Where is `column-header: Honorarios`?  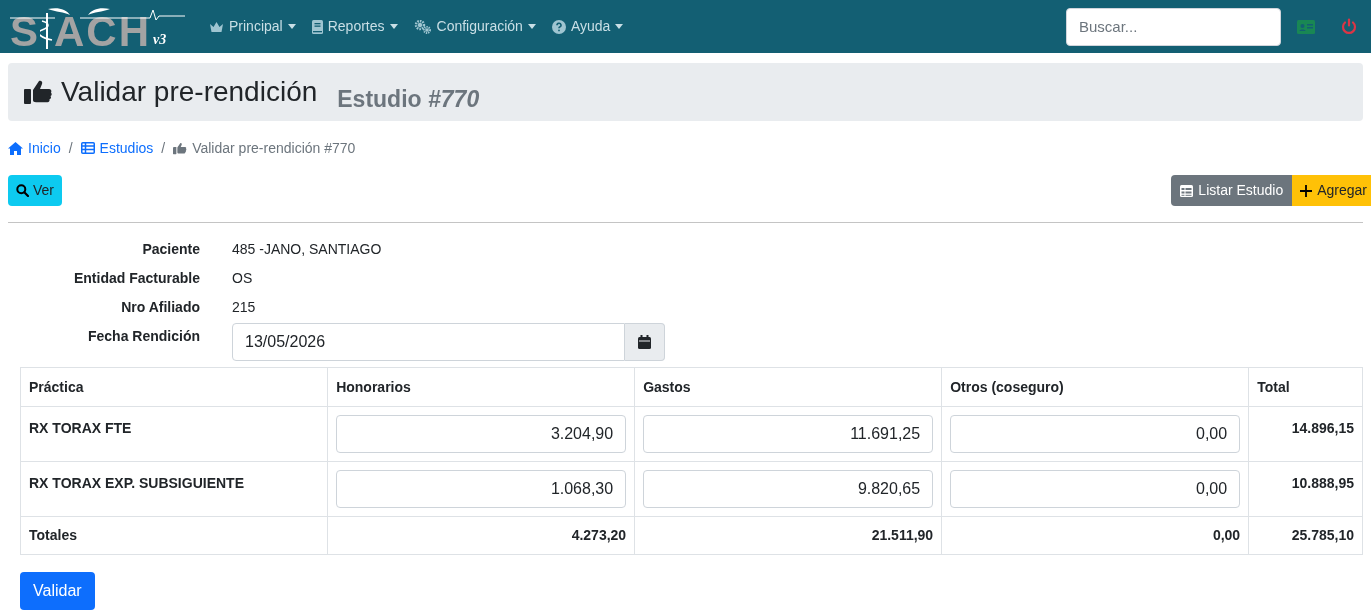
column-header: Honorarios is located at coordinates (481, 387).